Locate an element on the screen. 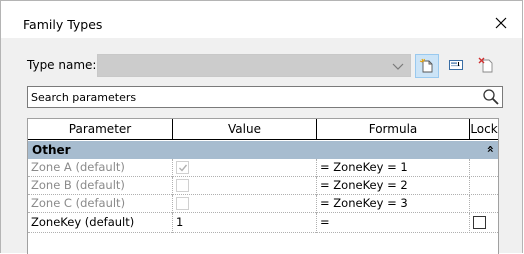 Image resolution: width=524 pixels, height=254 pixels. checkmark-icon is located at coordinates (183, 168).